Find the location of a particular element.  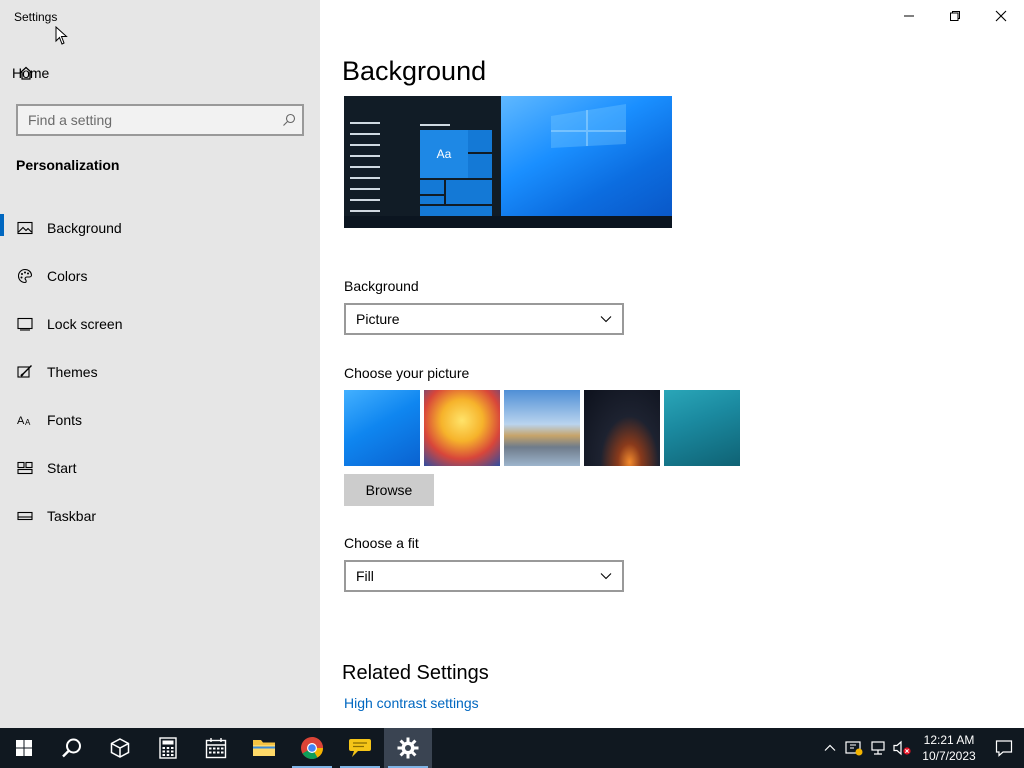

high-contrast-link: High contrast settings is located at coordinates (411, 703).